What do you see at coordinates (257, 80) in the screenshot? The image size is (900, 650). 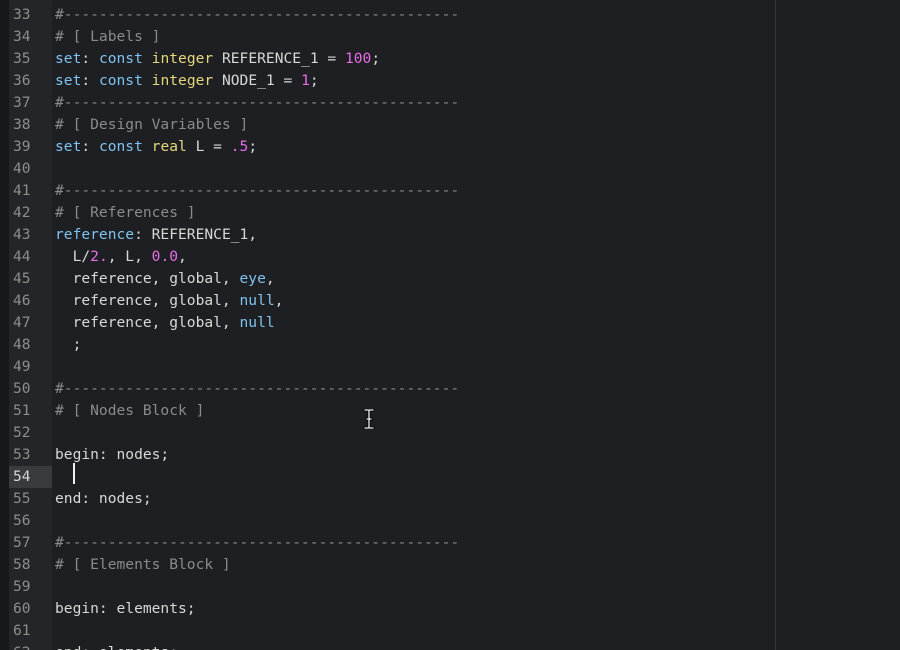 I see `code-token-plain: NODE_1 =` at bounding box center [257, 80].